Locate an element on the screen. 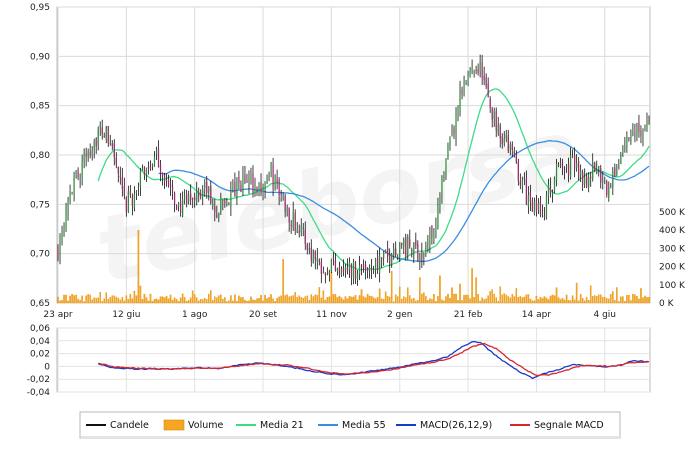  legend-label: MACD(26,12,9) is located at coordinates (456, 425).